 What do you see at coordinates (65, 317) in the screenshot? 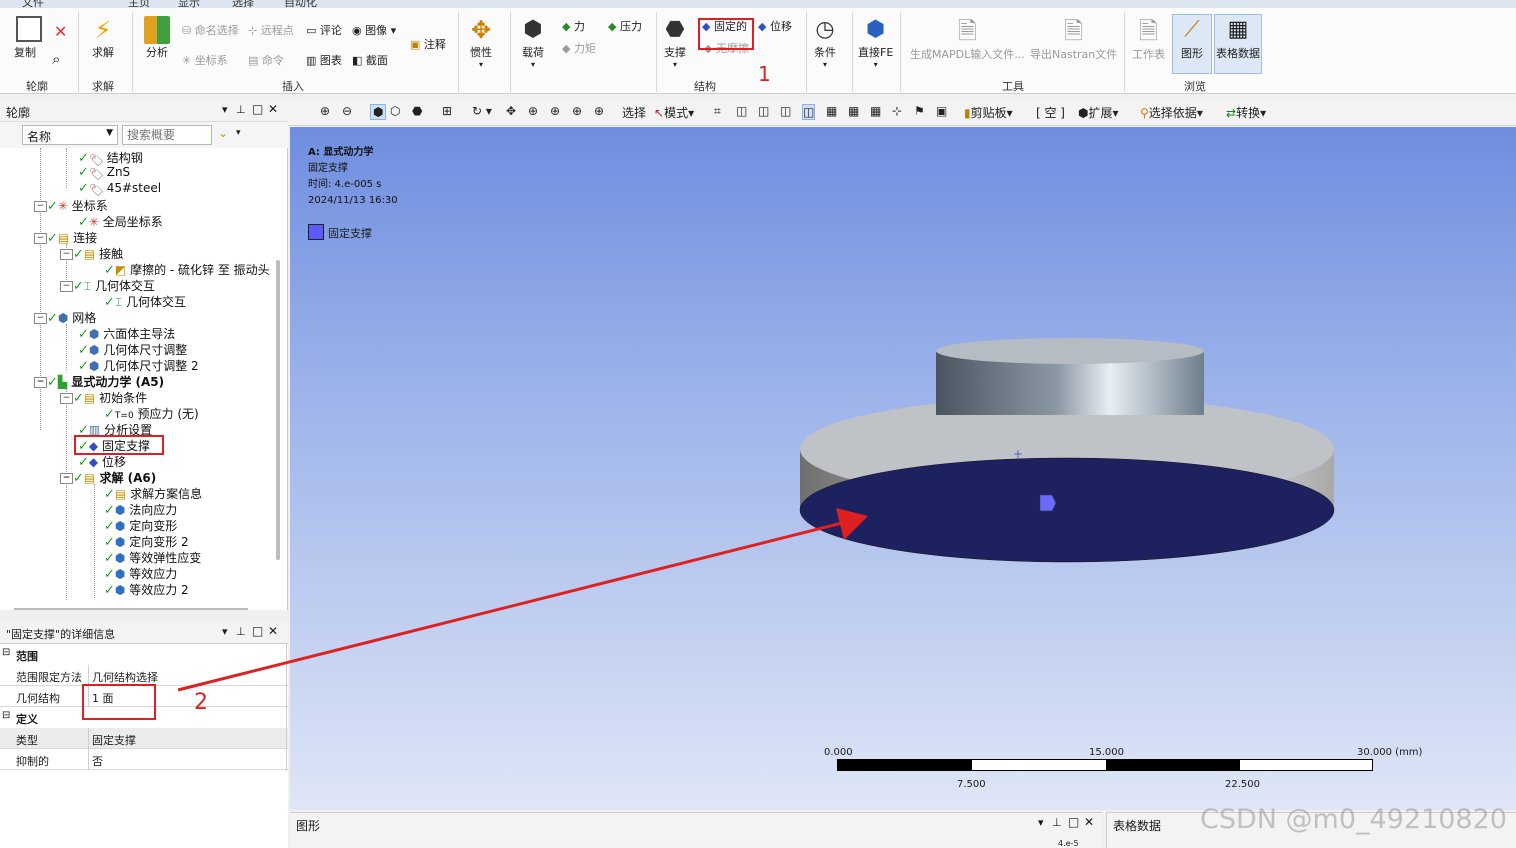
I see `tree-item-mesh: − ✓⬢ 网格` at bounding box center [65, 317].